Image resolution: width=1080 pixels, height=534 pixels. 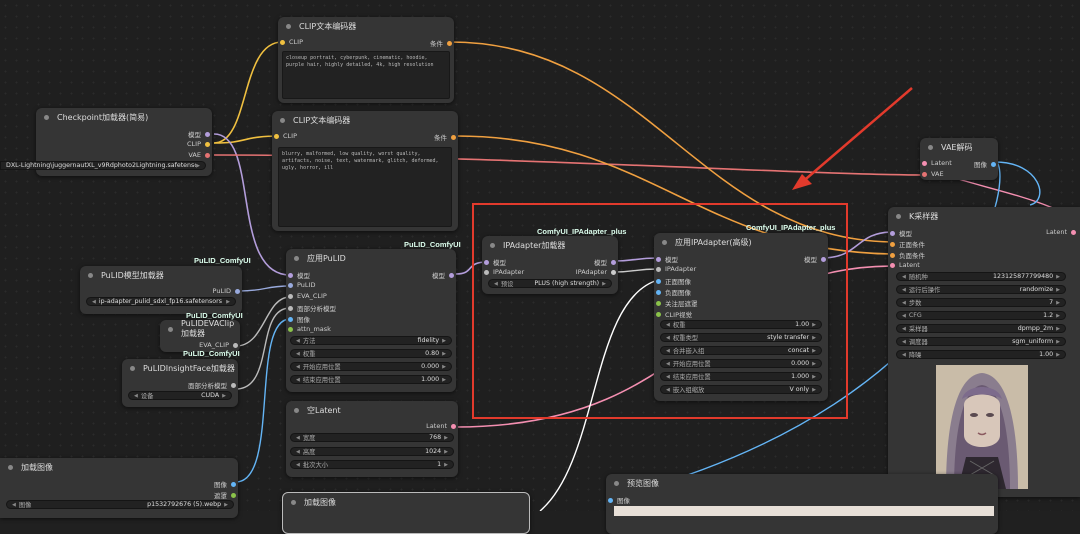 What do you see at coordinates (982, 427) in the screenshot?
I see `generated-portrait-image` at bounding box center [982, 427].